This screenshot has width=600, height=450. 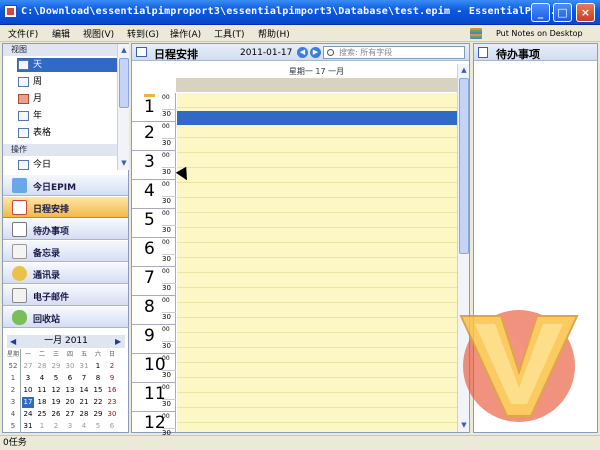 What do you see at coordinates (42, 390) in the screenshot?
I see `mini-calendar-day: 11` at bounding box center [42, 390].